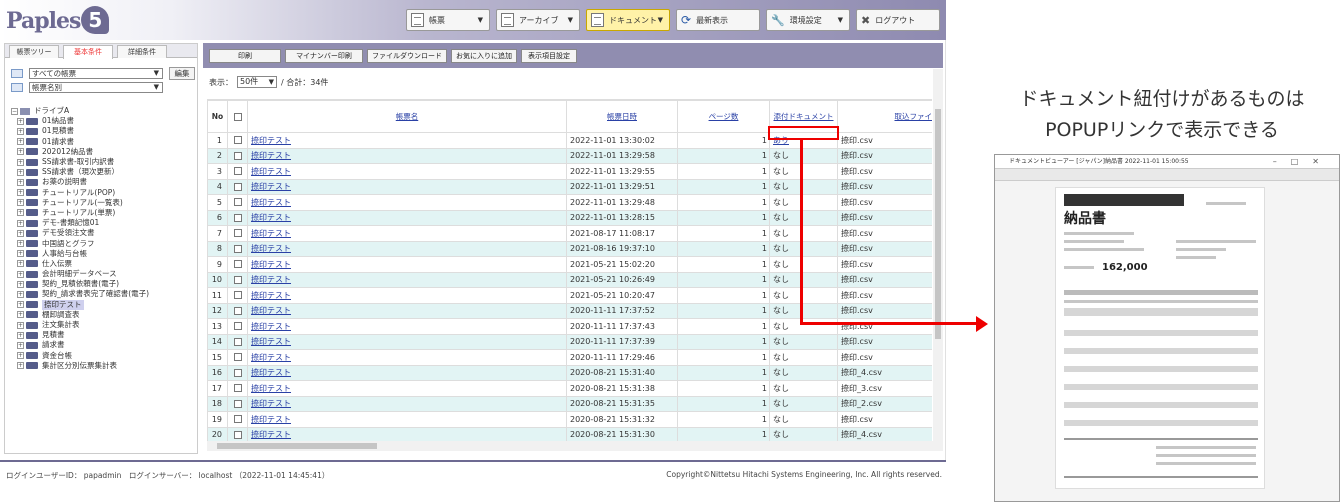 This screenshot has height=502, width=1340. What do you see at coordinates (407, 116) in the screenshot?
I see `col-form-name: 帳票名` at bounding box center [407, 116].